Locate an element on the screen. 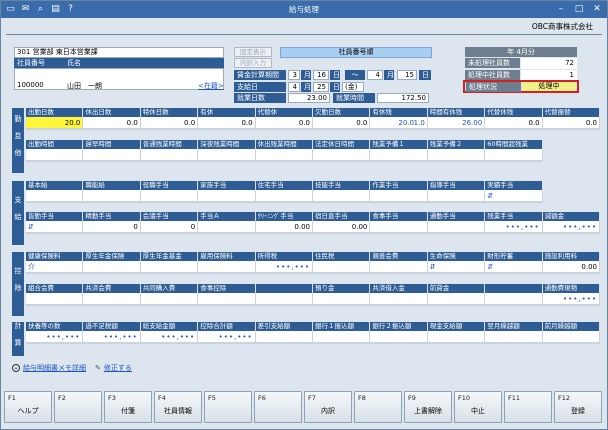 This screenshot has height=430, width=608. function-key-f8: F8 is located at coordinates (378, 407).